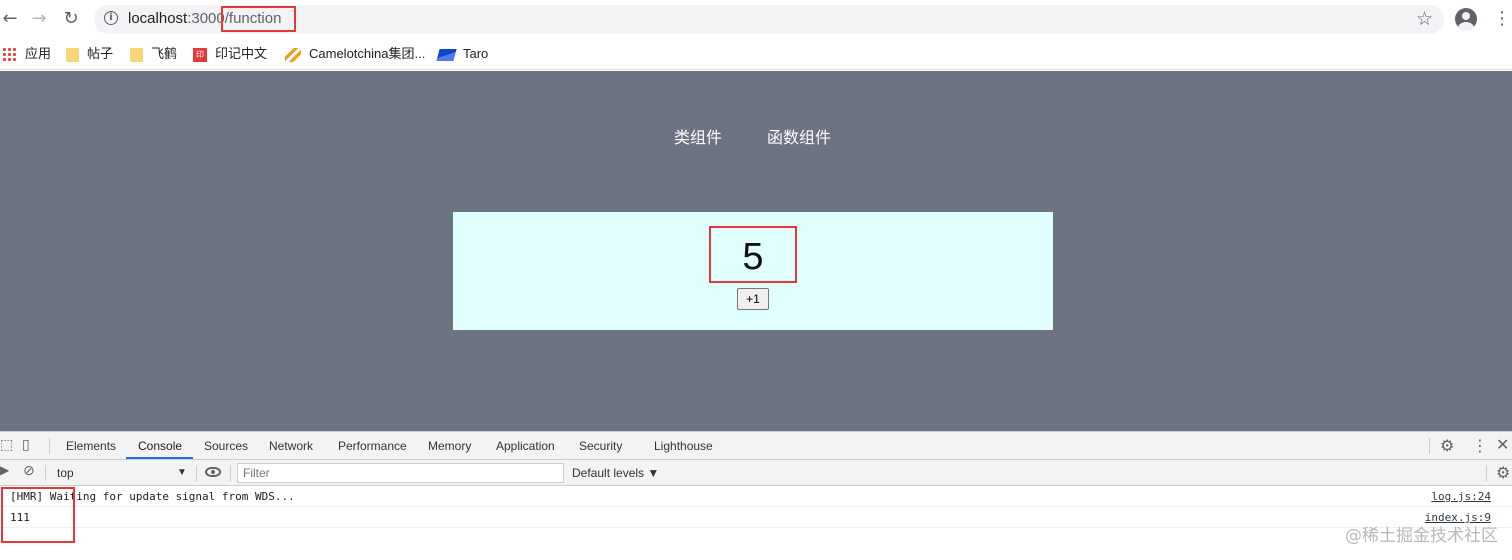 The height and width of the screenshot is (560, 1512). Describe the element at coordinates (799, 136) in the screenshot. I see `nav-link-function-component: 函数组件` at that location.